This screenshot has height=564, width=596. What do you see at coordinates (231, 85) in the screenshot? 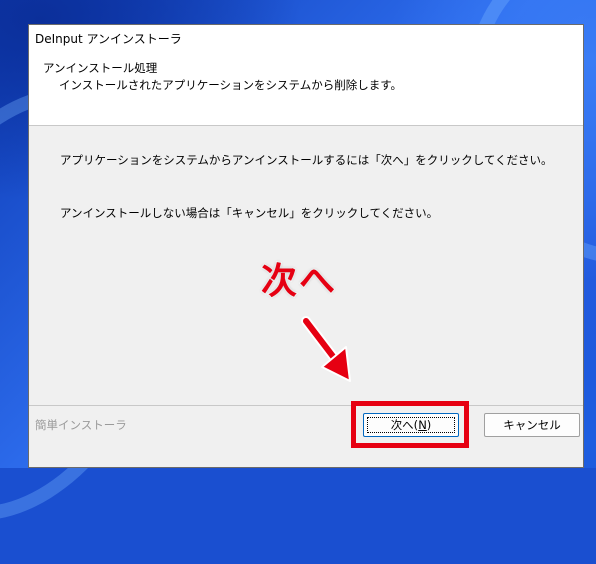
I see `header-subtitle: インストールされたアプリケーションをシステムから削除します。` at bounding box center [231, 85].